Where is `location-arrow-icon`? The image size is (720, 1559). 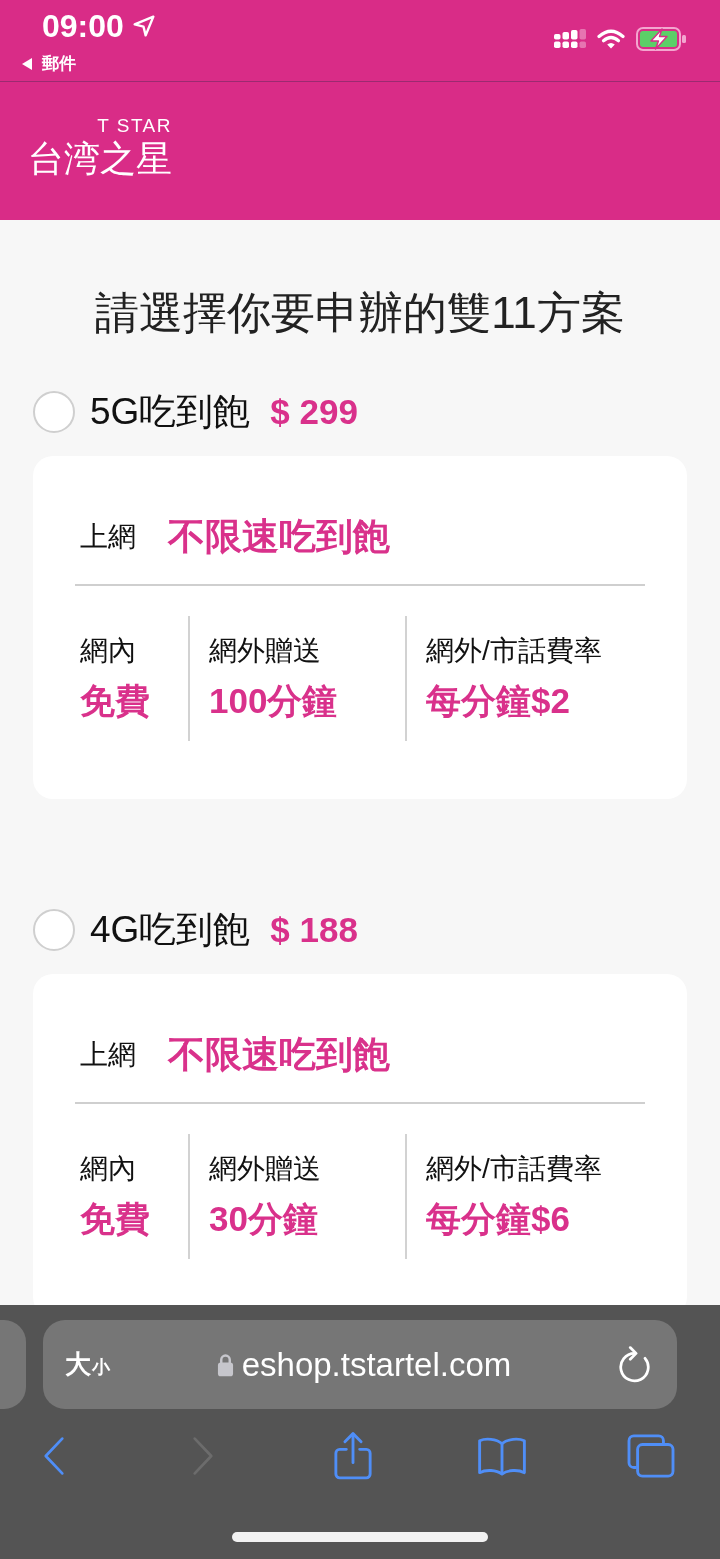
location-arrow-icon is located at coordinates (143, 26).